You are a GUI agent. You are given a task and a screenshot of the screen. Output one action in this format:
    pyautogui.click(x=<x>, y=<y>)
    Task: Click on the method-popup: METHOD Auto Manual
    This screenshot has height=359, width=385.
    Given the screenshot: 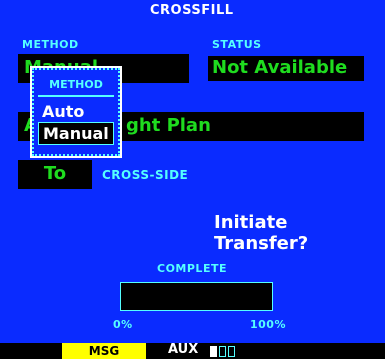 What is the action you would take?
    pyautogui.click(x=76, y=112)
    